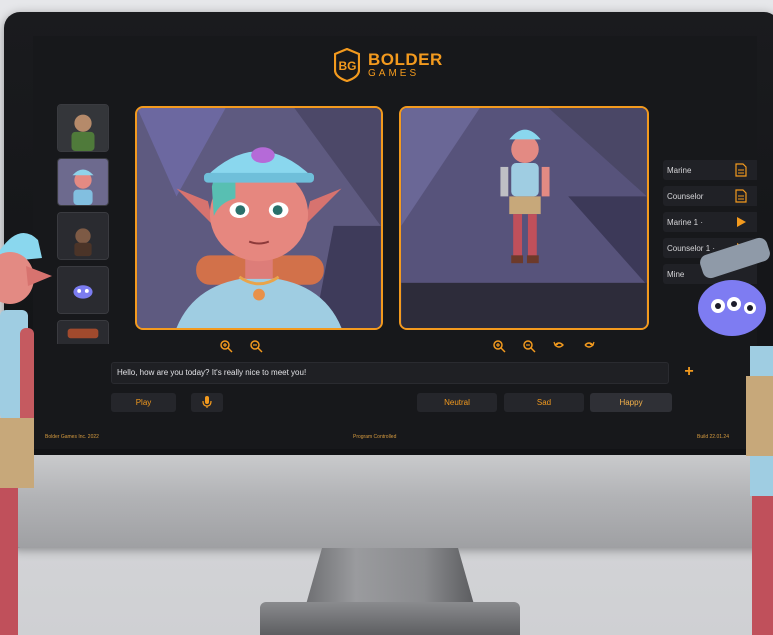 Image resolution: width=773 pixels, height=635 pixels. I want to click on elf-girl-fullbody, so click(524, 218).